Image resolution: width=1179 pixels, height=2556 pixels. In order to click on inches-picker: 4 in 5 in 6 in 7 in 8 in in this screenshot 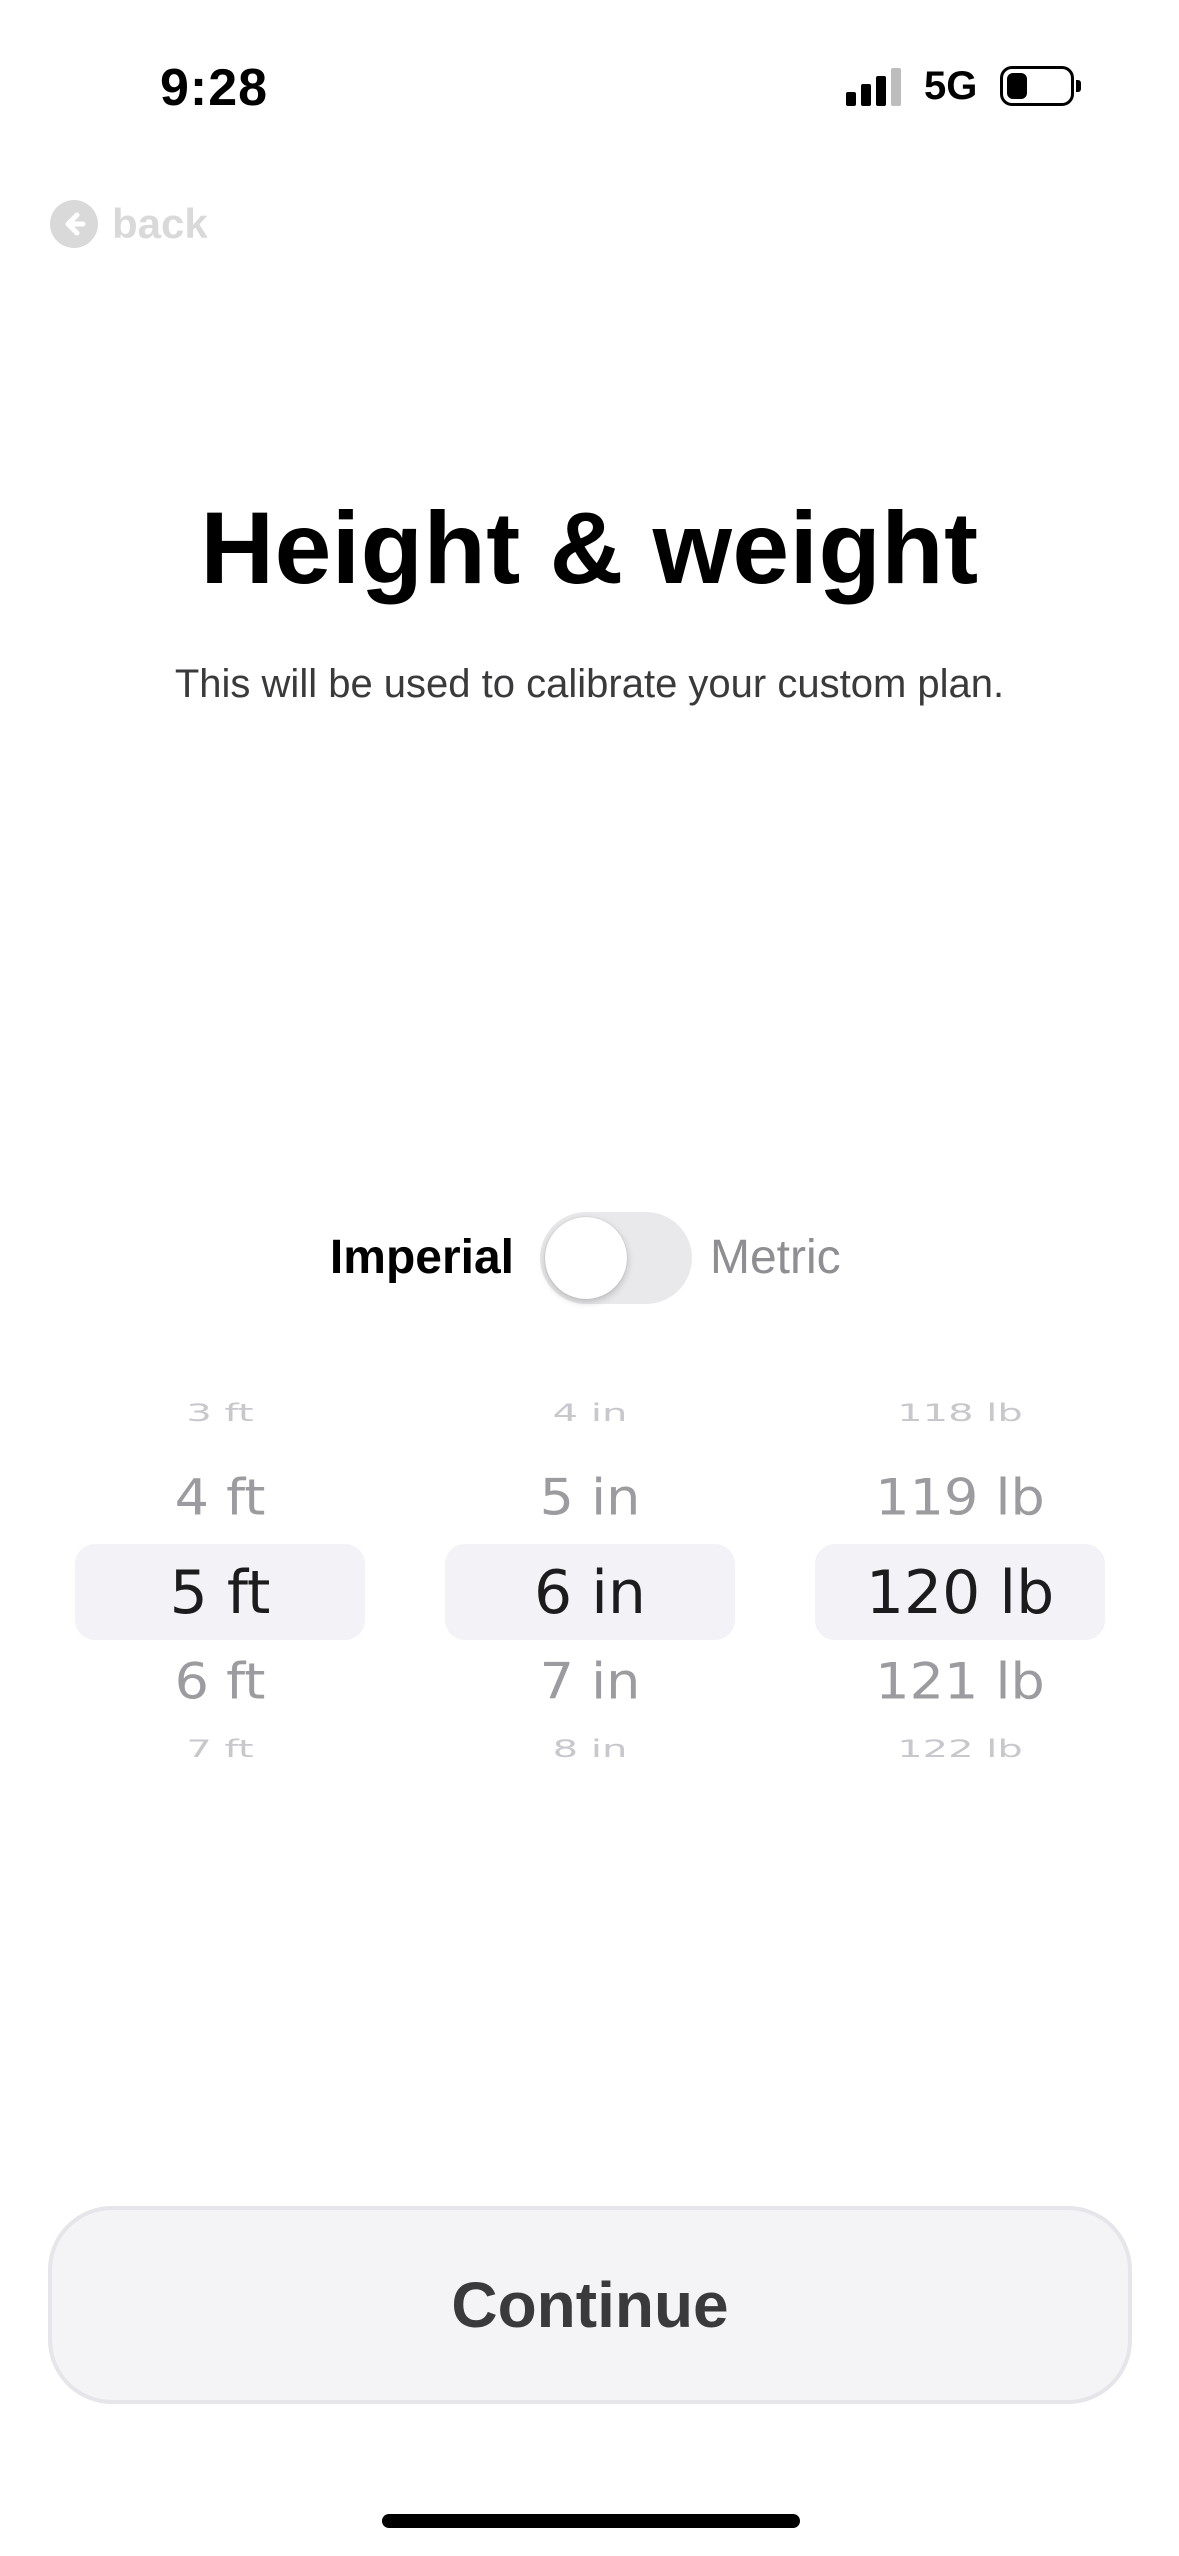, I will do `click(590, 1587)`.